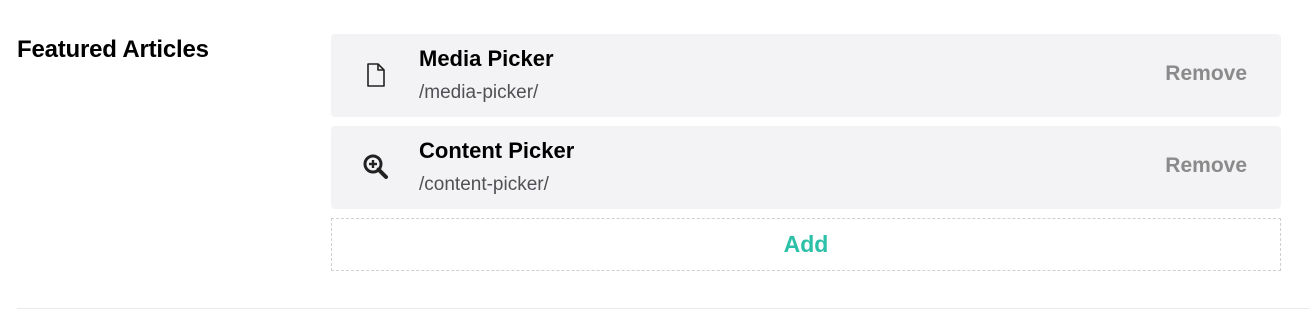 Image resolution: width=1309 pixels, height=310 pixels. What do you see at coordinates (806, 244) in the screenshot?
I see `add-button: Add` at bounding box center [806, 244].